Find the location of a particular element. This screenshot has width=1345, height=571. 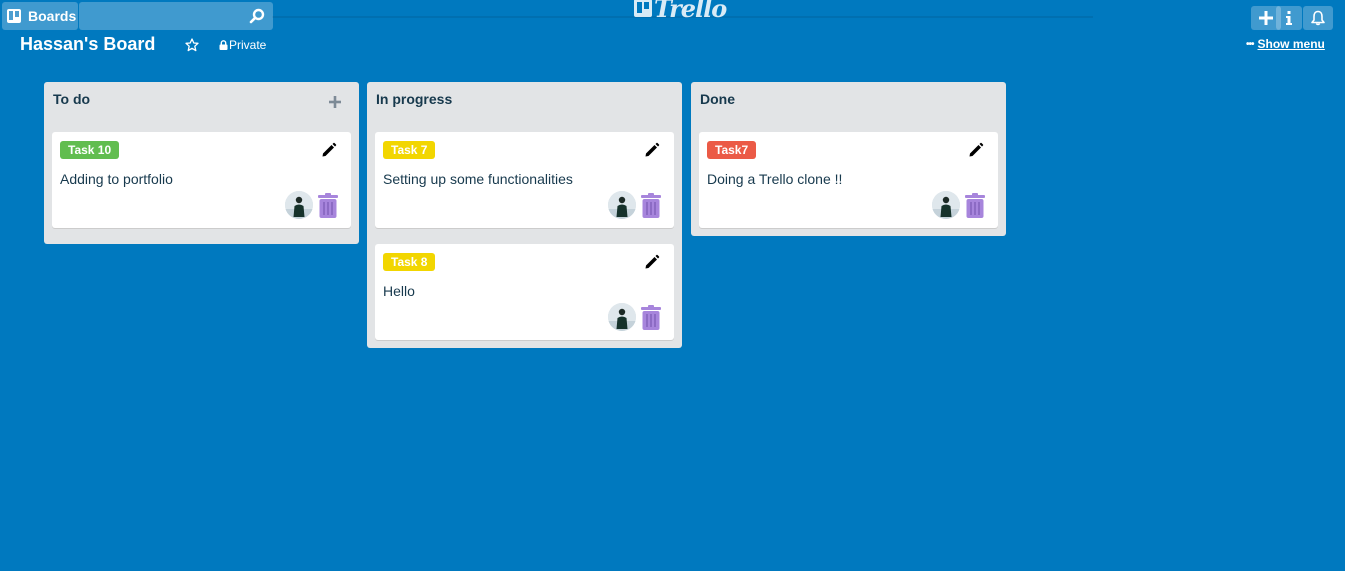

card: Task7 Doing a Trello clone !! is located at coordinates (848, 180).